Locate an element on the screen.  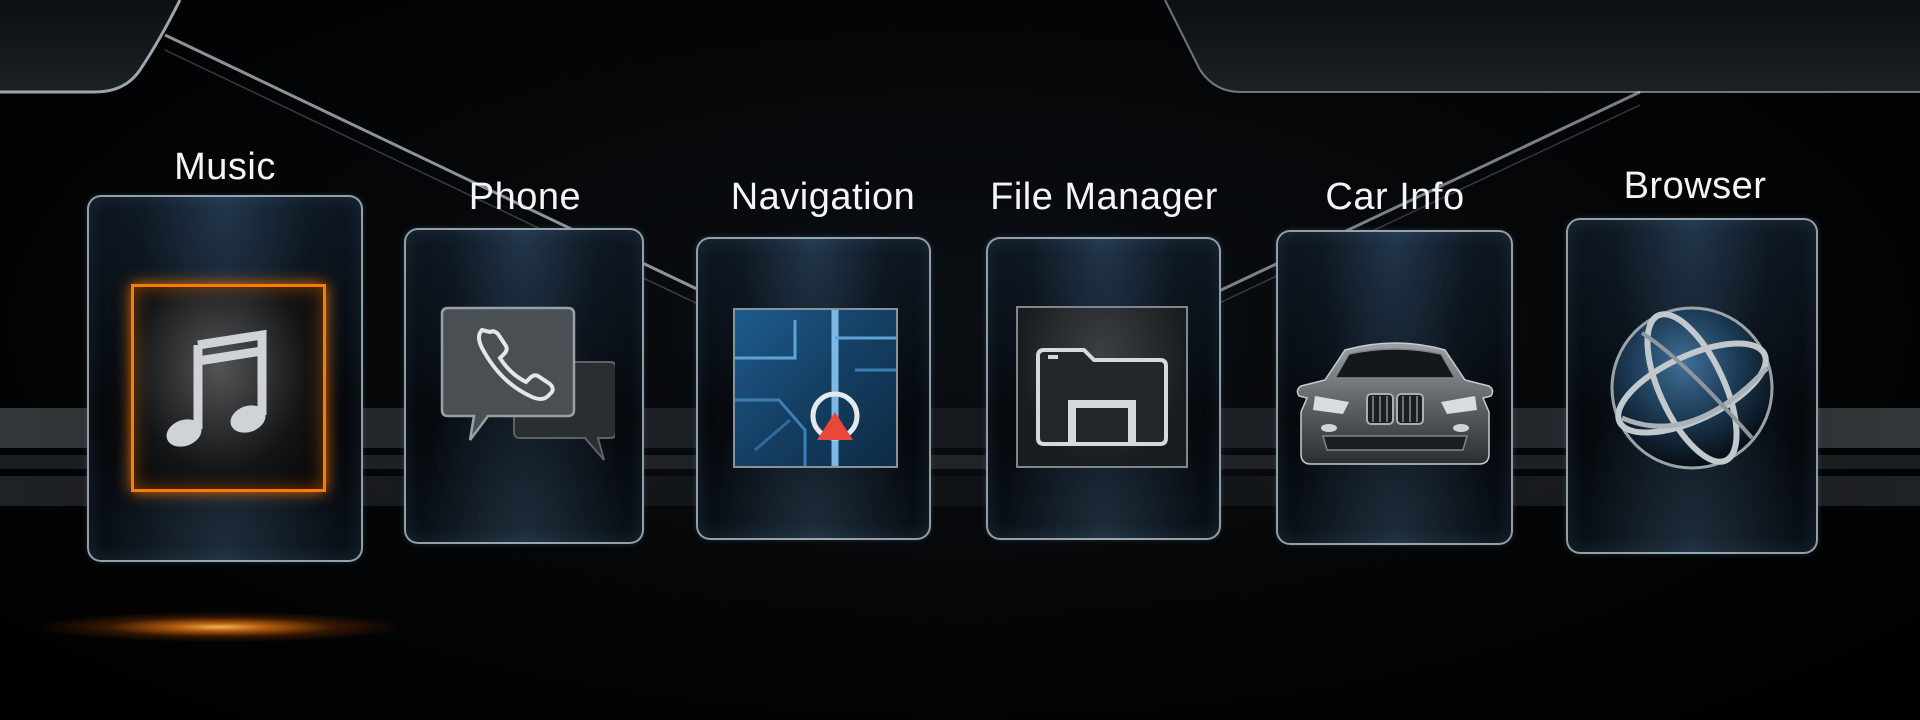
car-icon is located at coordinates (1395, 401).